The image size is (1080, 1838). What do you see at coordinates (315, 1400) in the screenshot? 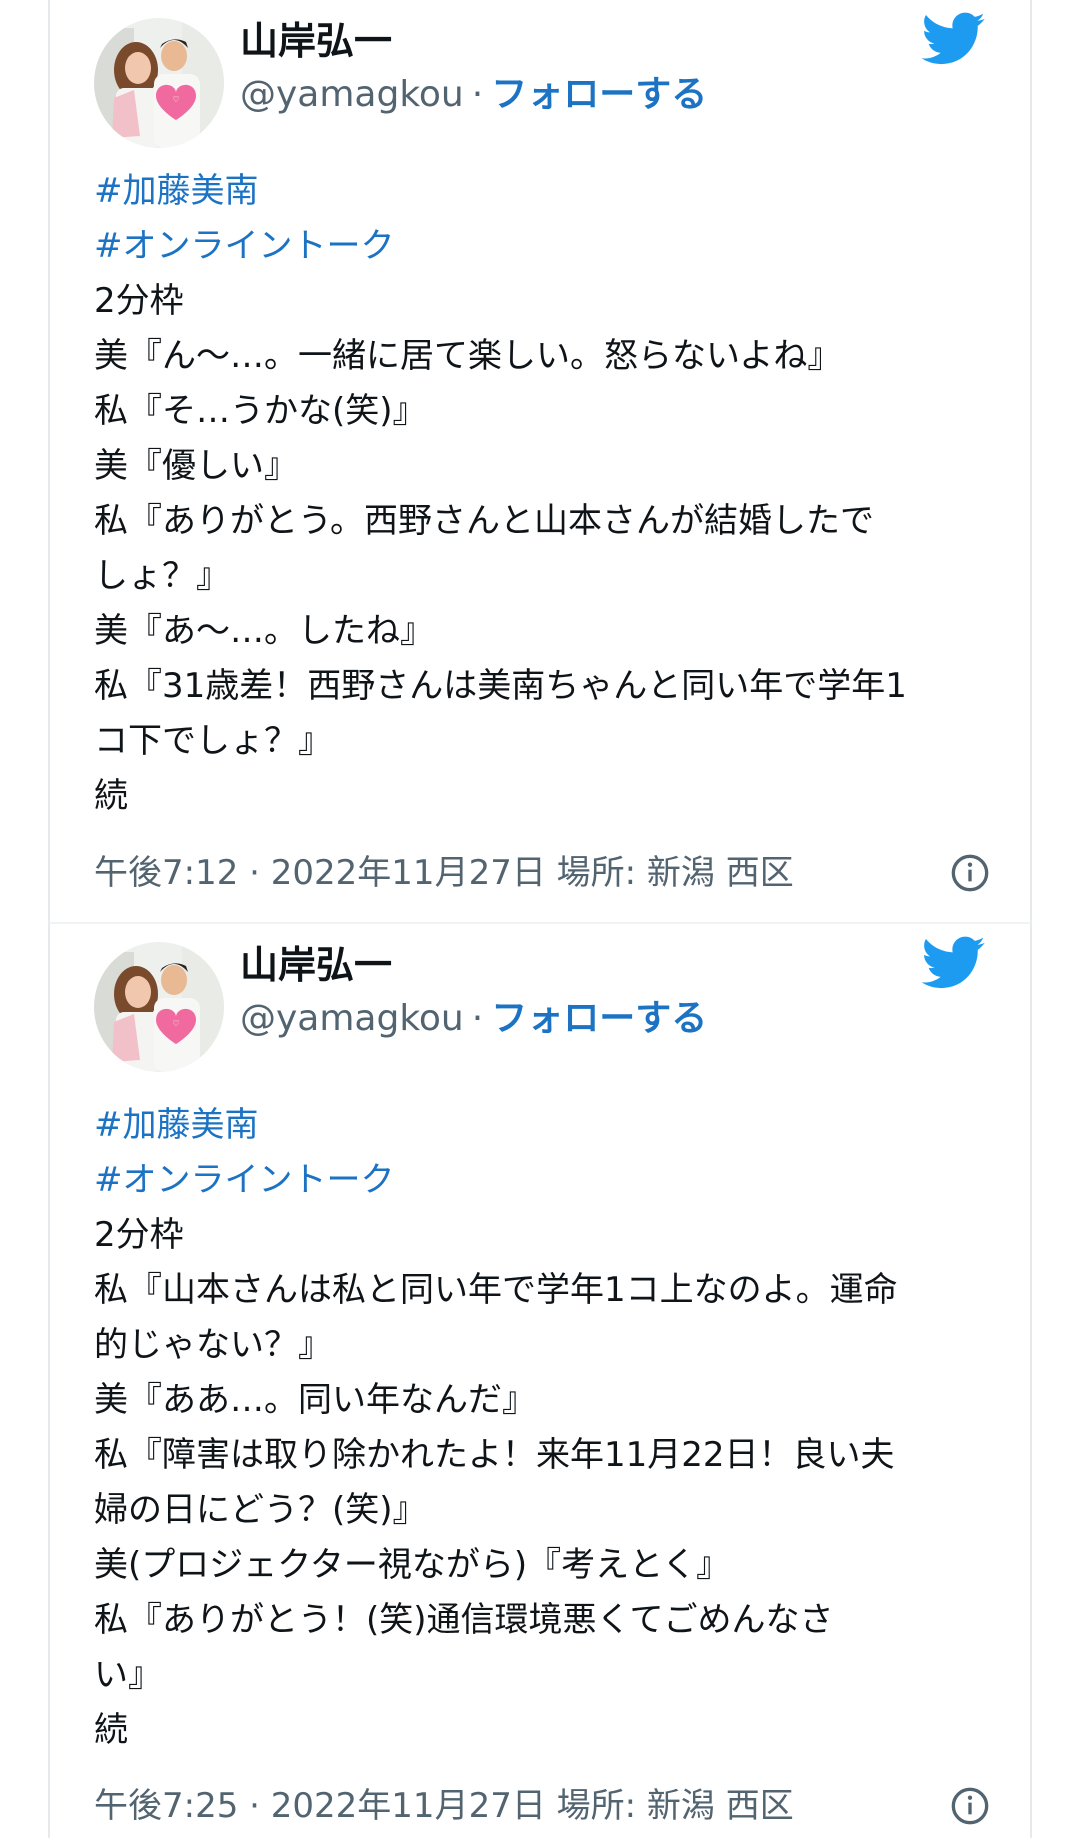
I see `tweet-line: 美『ああ…。同い年なんだ』` at bounding box center [315, 1400].